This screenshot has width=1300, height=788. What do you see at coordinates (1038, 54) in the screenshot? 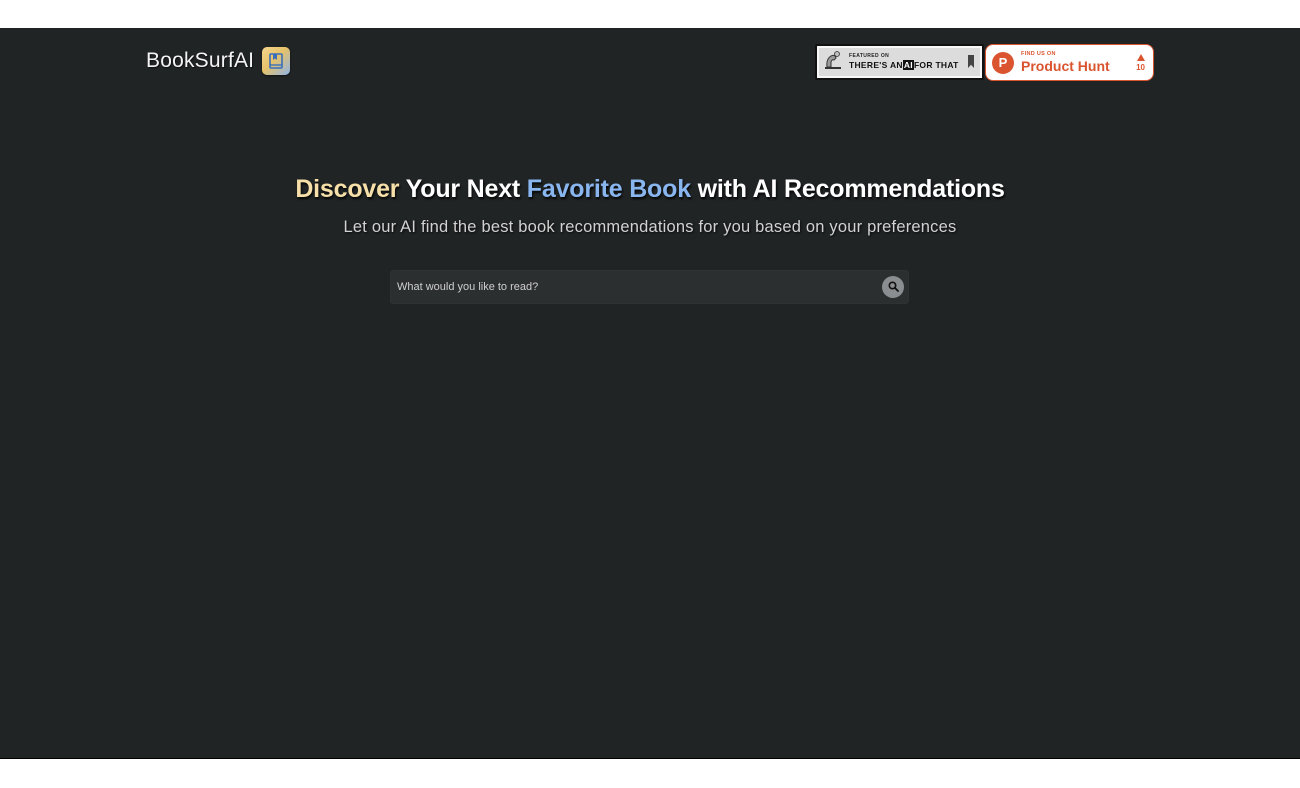
I see `ph-find-label: FIND US ON` at bounding box center [1038, 54].